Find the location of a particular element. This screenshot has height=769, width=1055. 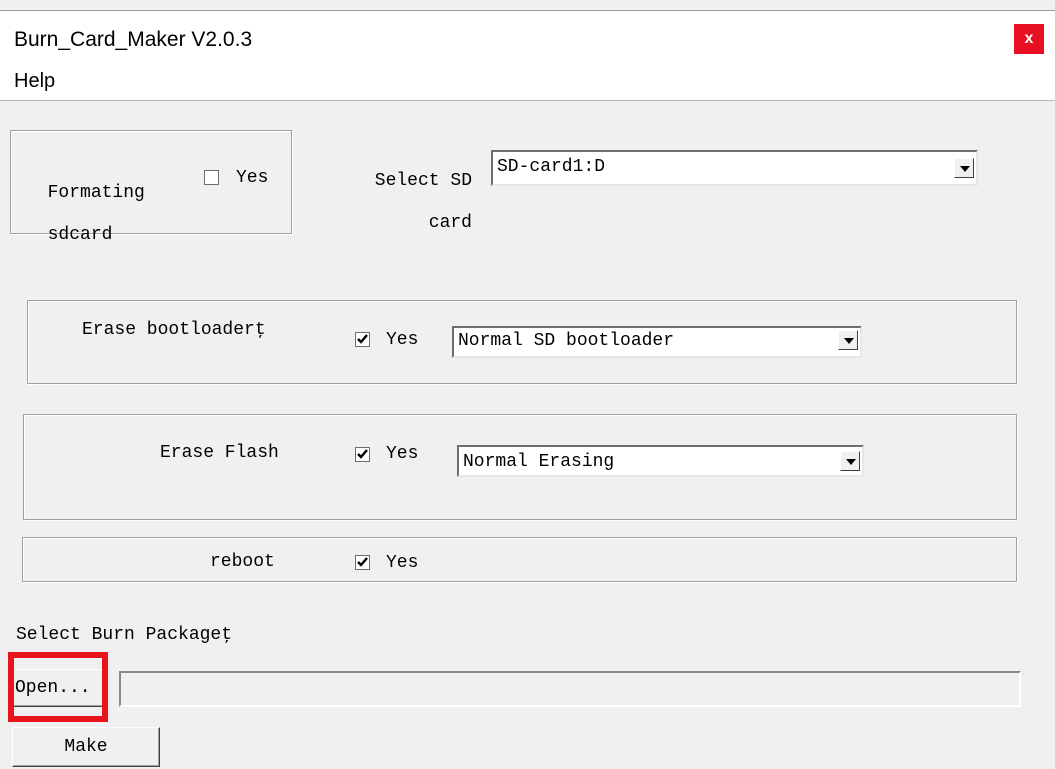

format-label-line2: sdcard is located at coordinates (80, 235).